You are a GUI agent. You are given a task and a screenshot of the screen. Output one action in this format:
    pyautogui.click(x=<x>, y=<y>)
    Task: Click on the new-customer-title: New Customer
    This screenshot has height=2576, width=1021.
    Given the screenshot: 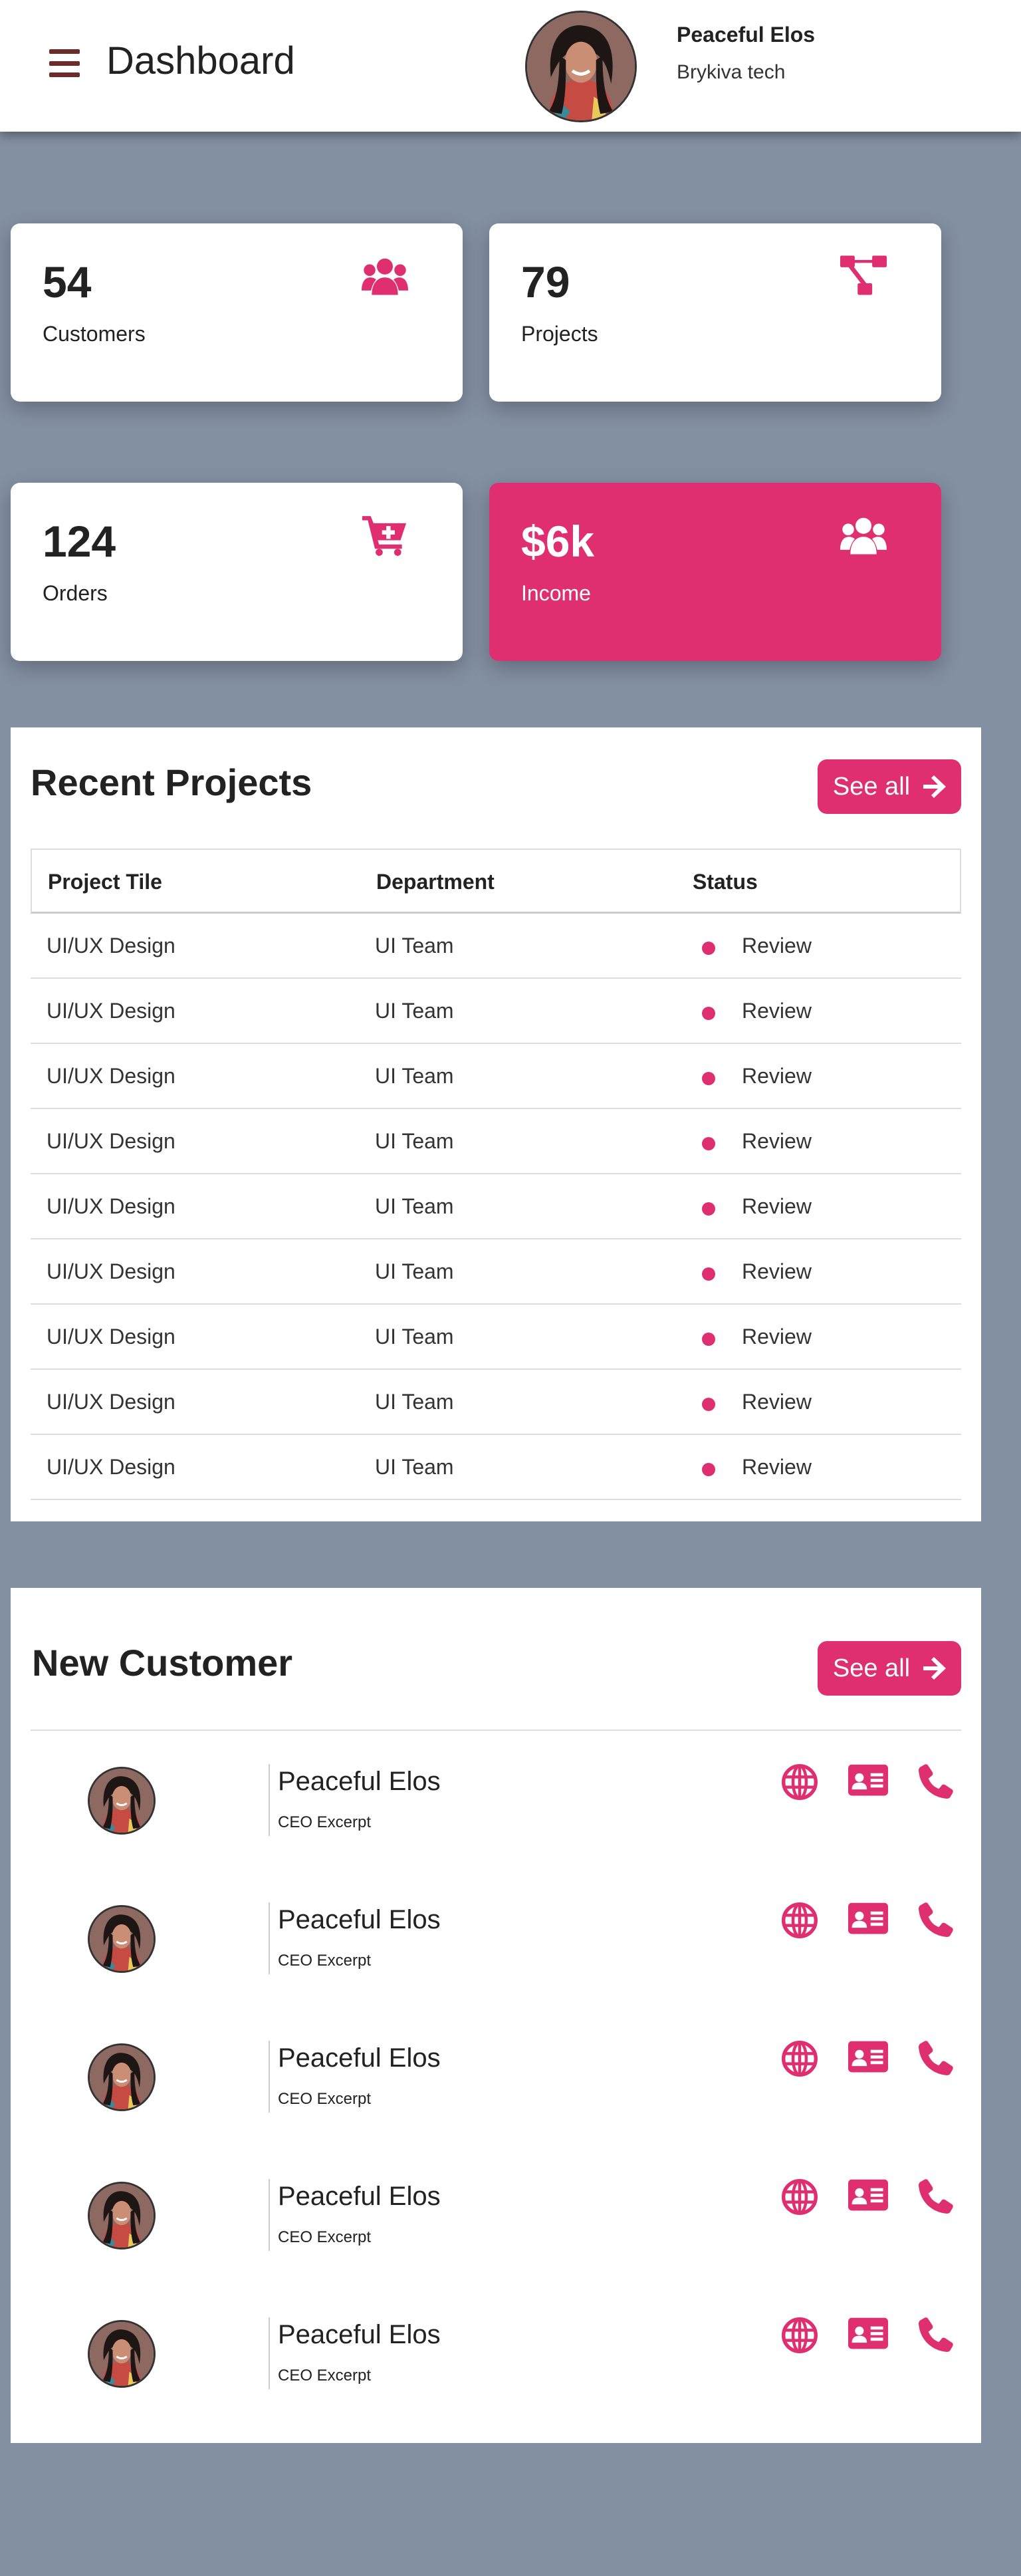 What is the action you would take?
    pyautogui.click(x=162, y=1663)
    